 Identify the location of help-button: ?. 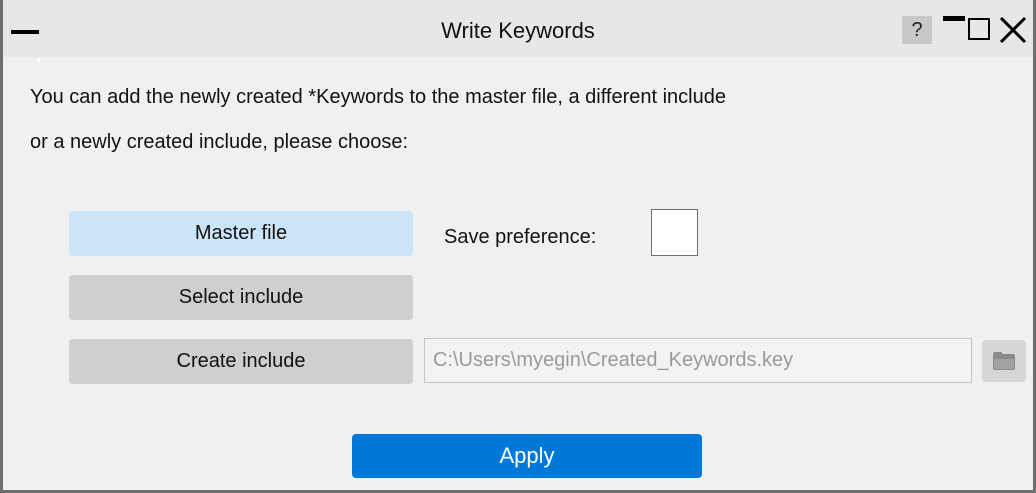
(917, 30).